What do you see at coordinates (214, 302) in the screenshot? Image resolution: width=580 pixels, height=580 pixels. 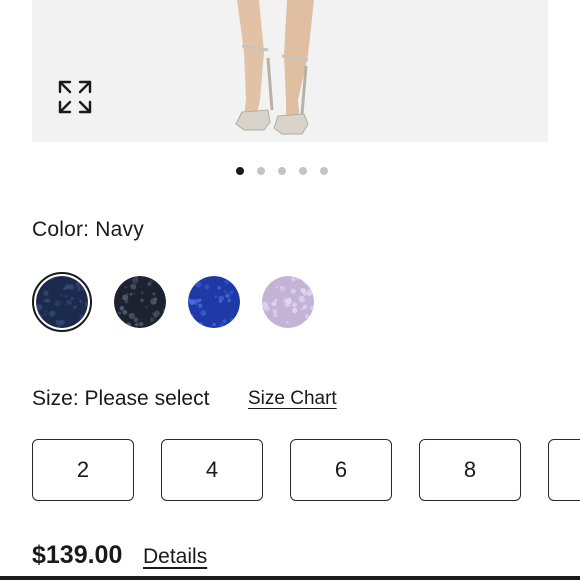 I see `color-swatch-royal-blue-sequin` at bounding box center [214, 302].